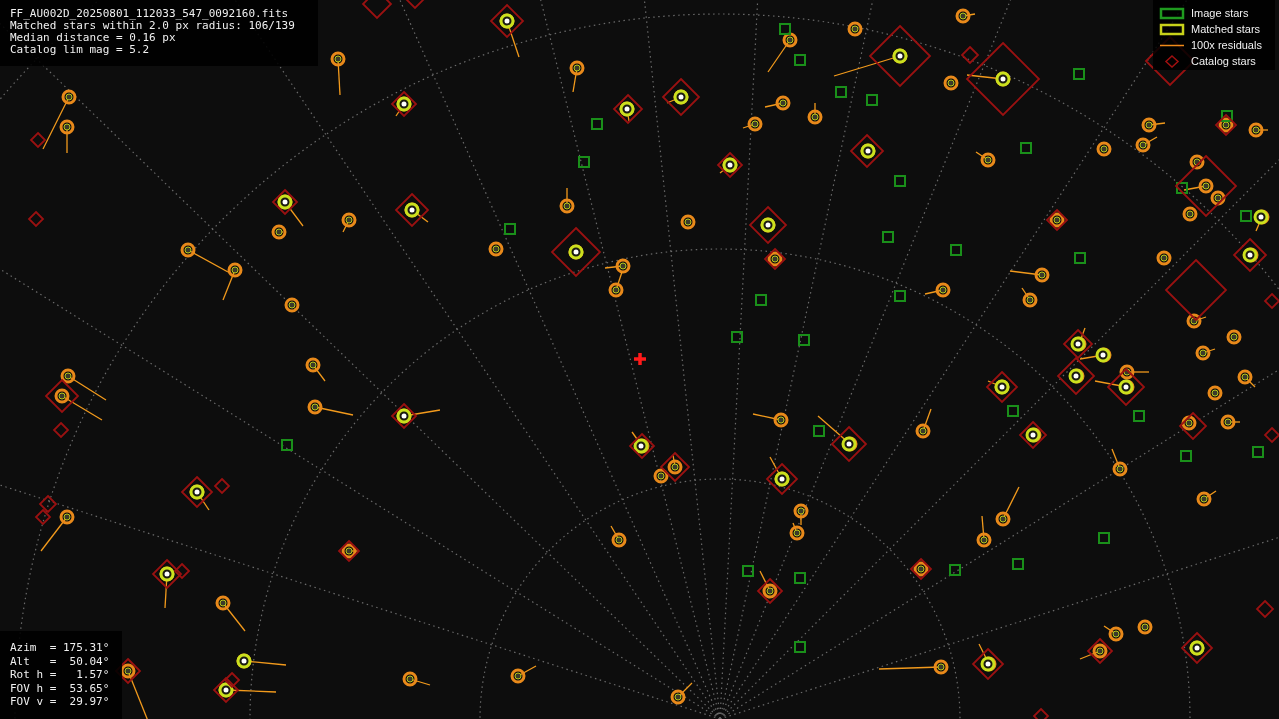 This screenshot has width=1279, height=719. Describe the element at coordinates (640, 359) in the screenshot. I see `center-cross-icon` at that location.